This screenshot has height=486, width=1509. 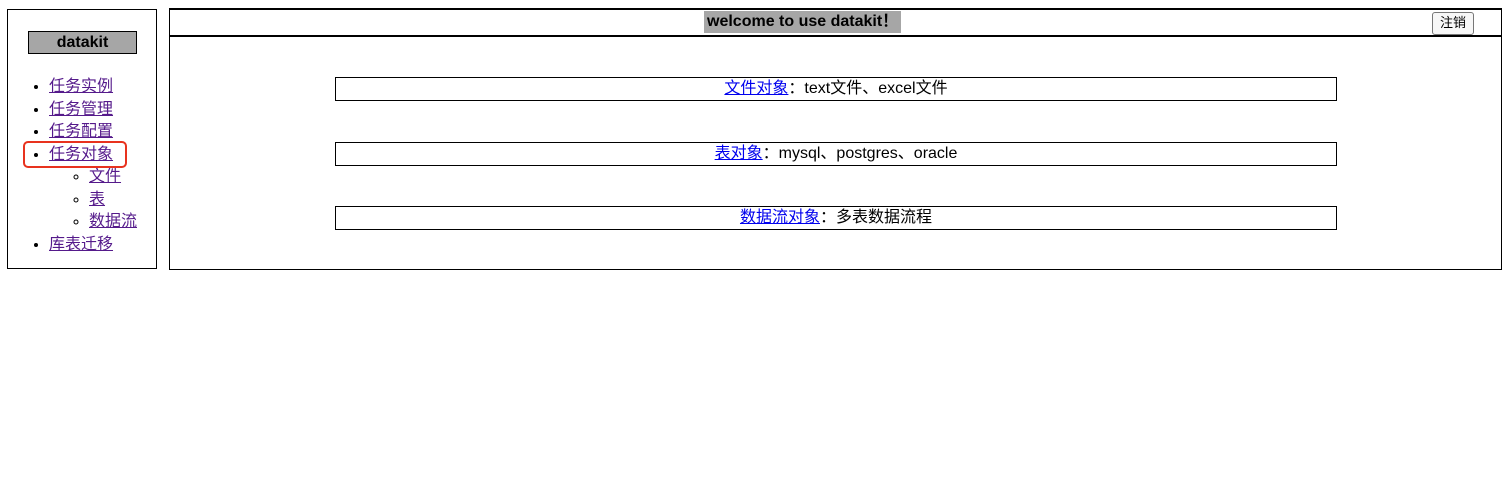 I want to click on file-object-desc: ：text文件、excel文件, so click(x=868, y=88).